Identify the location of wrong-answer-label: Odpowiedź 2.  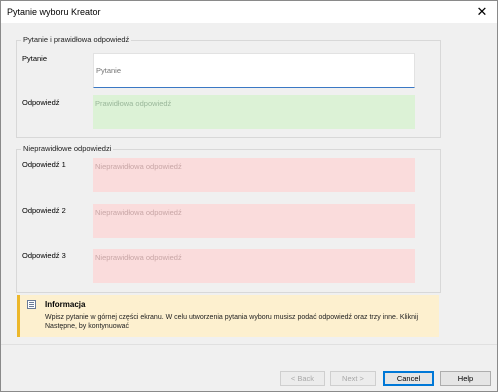
(44, 210).